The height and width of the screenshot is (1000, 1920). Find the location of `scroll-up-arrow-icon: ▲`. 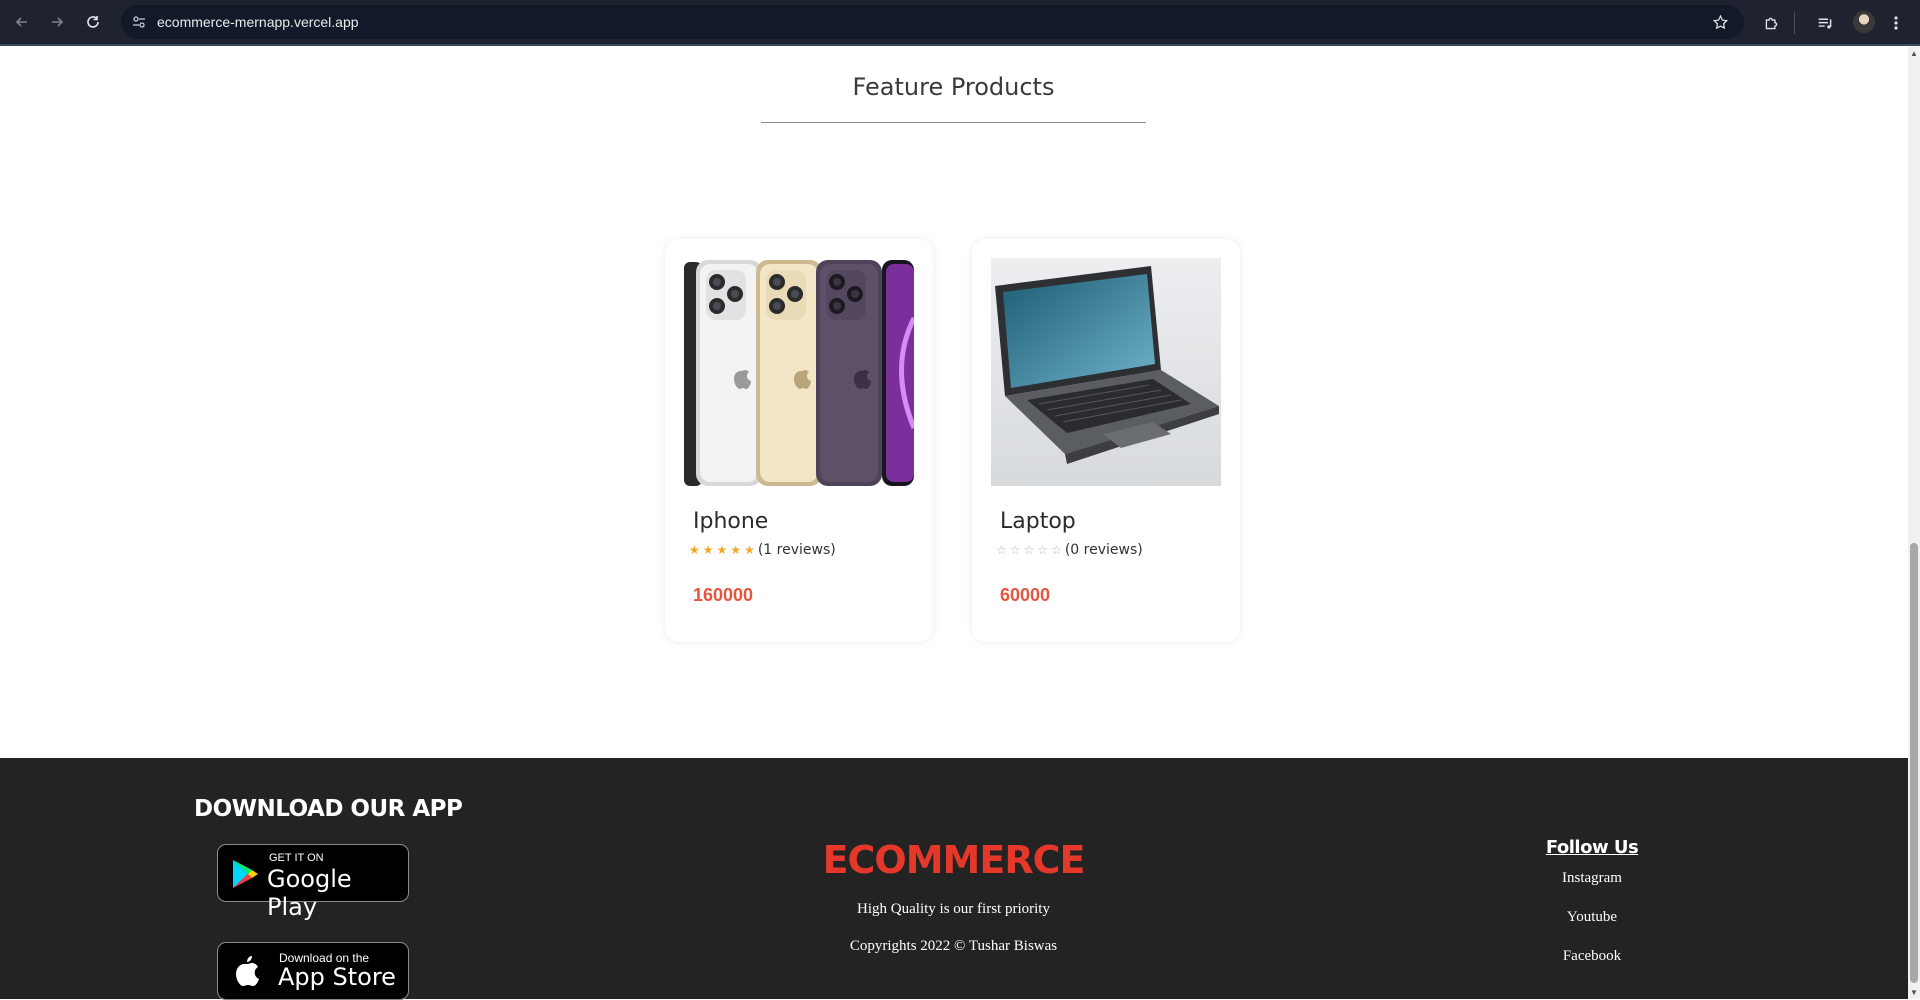

scroll-up-arrow-icon: ▲ is located at coordinates (1914, 53).